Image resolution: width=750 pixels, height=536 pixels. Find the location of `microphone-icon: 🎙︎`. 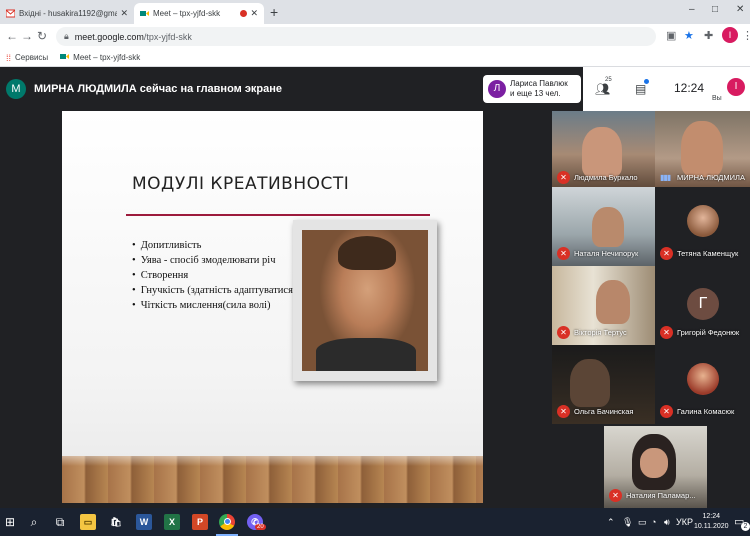

microphone-icon: 🎙︎ is located at coordinates (627, 522).